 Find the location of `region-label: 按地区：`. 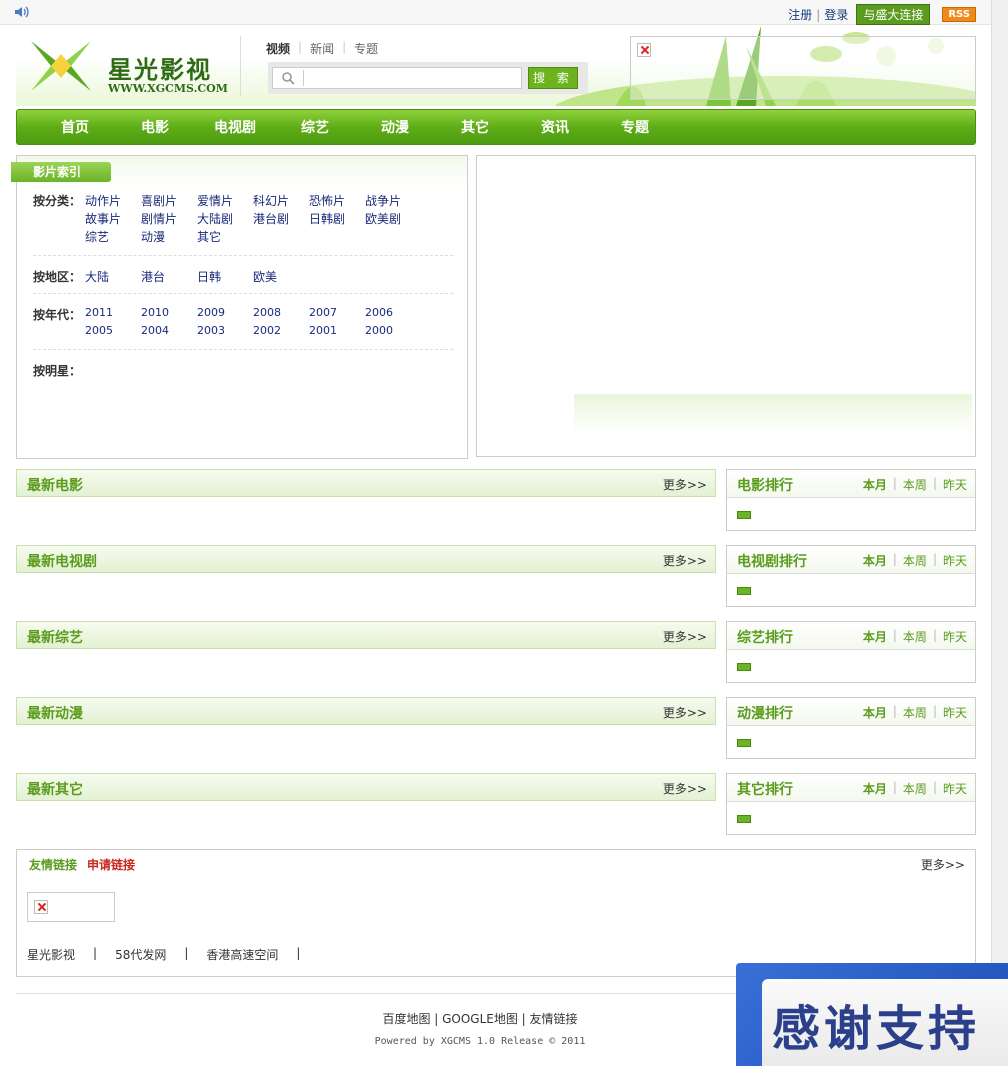

region-label: 按地区： is located at coordinates (57, 277).